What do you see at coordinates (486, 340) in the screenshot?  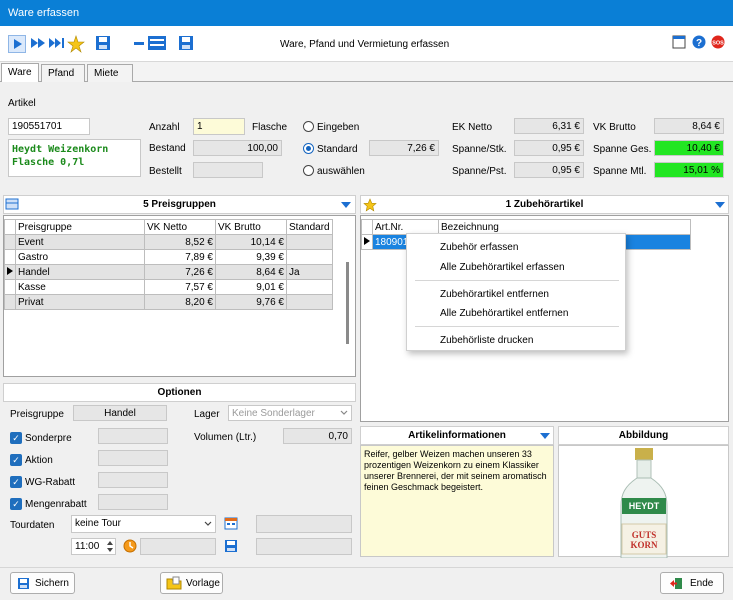 I see `menu-zubehoerliste-drucken: Zubehörliste drucken` at bounding box center [486, 340].